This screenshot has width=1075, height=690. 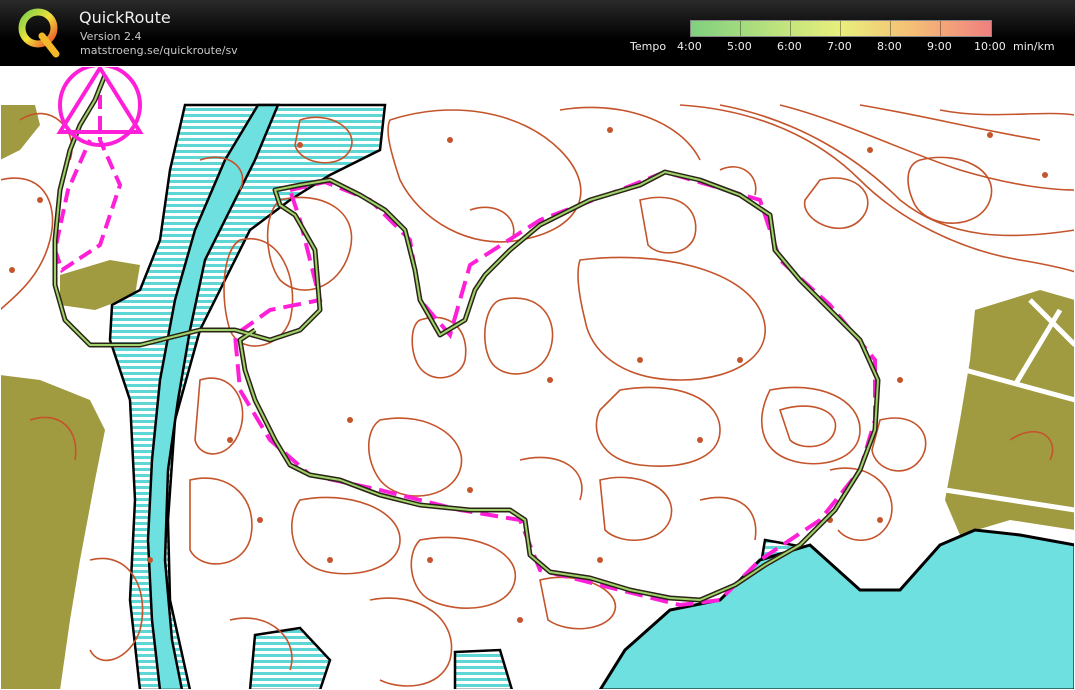 I want to click on app-version: Version 2.4, so click(x=111, y=36).